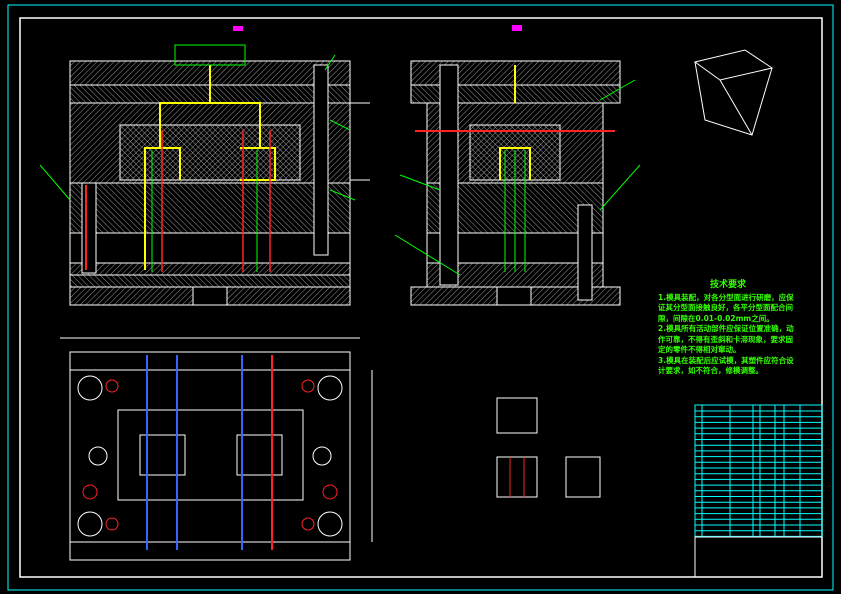  What do you see at coordinates (726, 365) in the screenshot?
I see `tech-requirement-item: 3.模具在装配后应试模，其塑件应符合设计要求，如不符合，修模调整。` at bounding box center [726, 365].